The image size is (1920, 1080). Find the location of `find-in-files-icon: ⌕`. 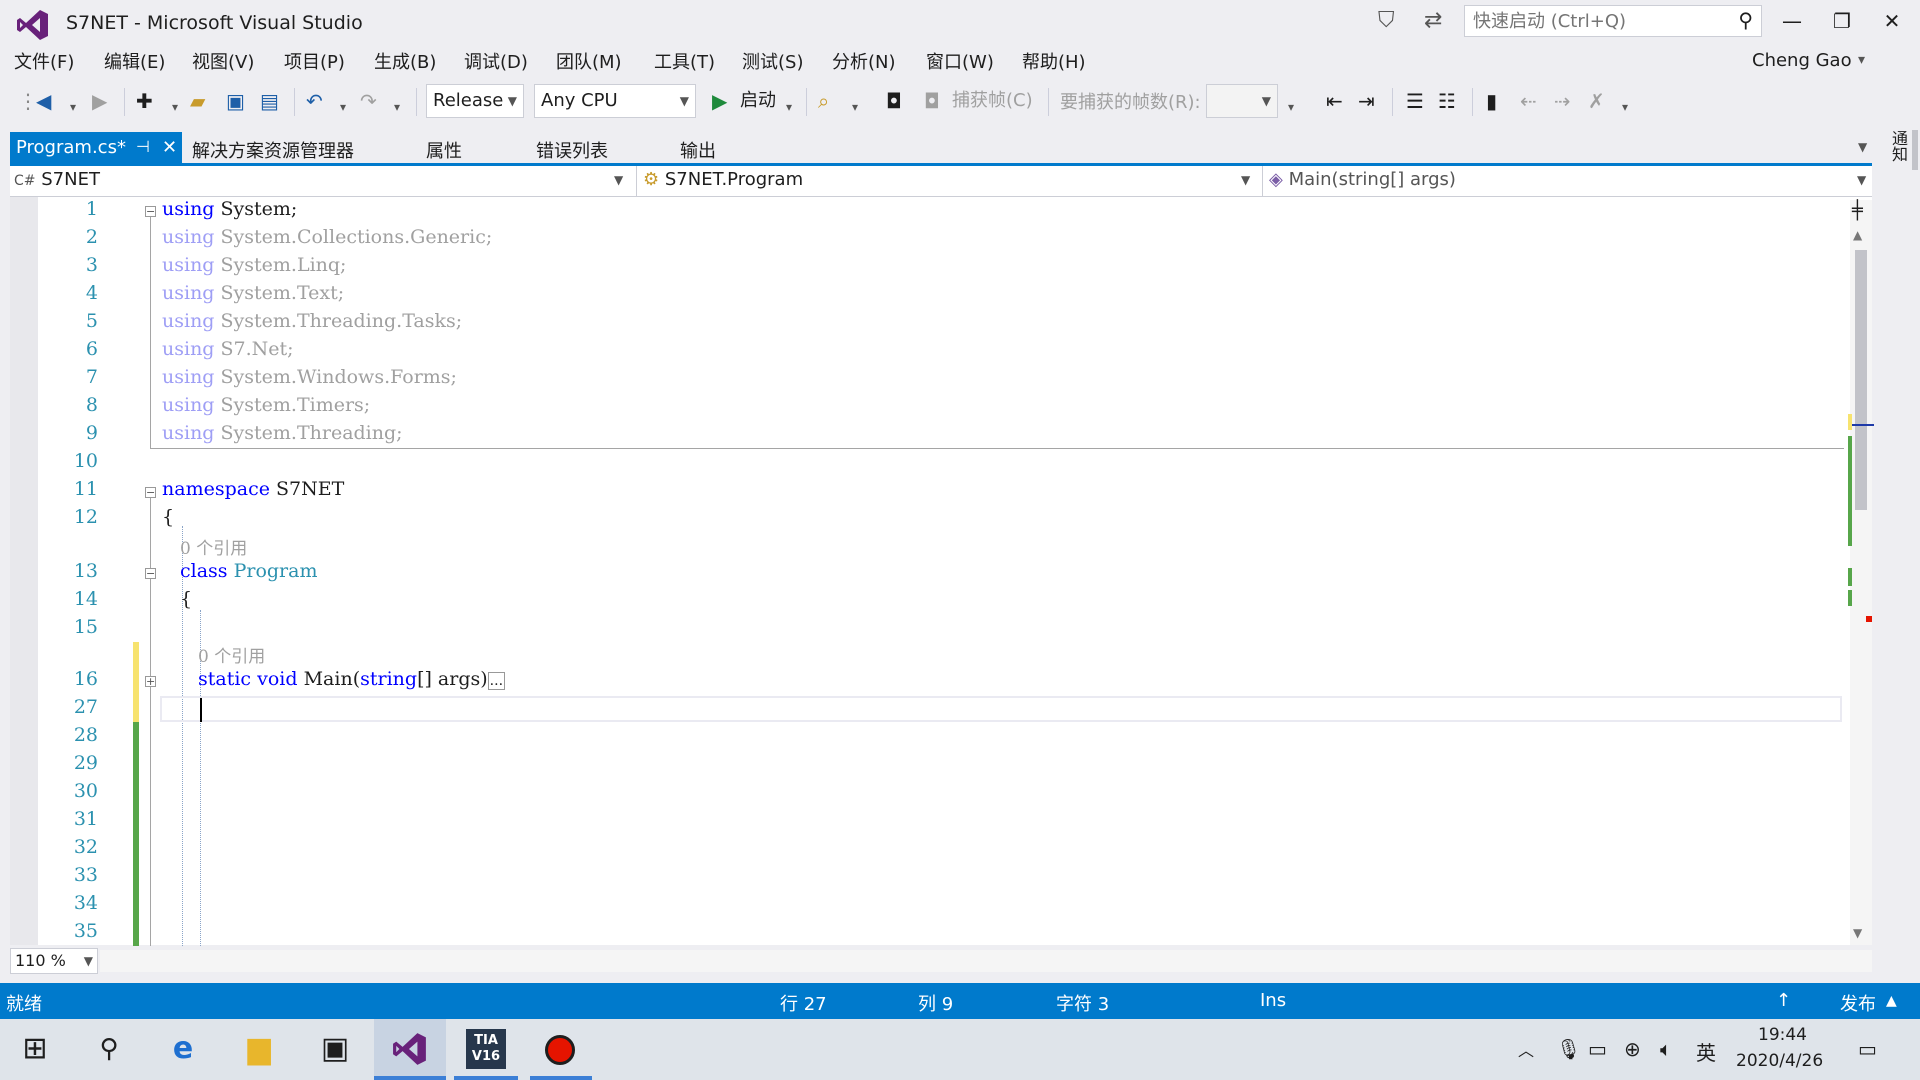

find-in-files-icon: ⌕ is located at coordinates (823, 101).